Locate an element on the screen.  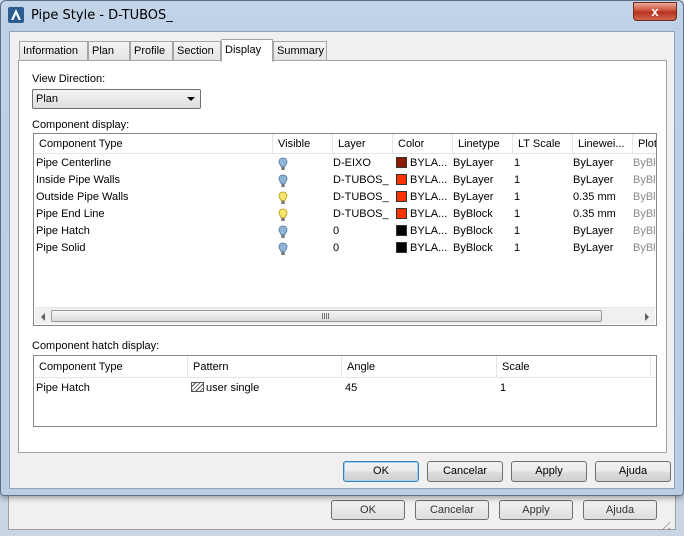
ok-button: OK is located at coordinates (381, 471).